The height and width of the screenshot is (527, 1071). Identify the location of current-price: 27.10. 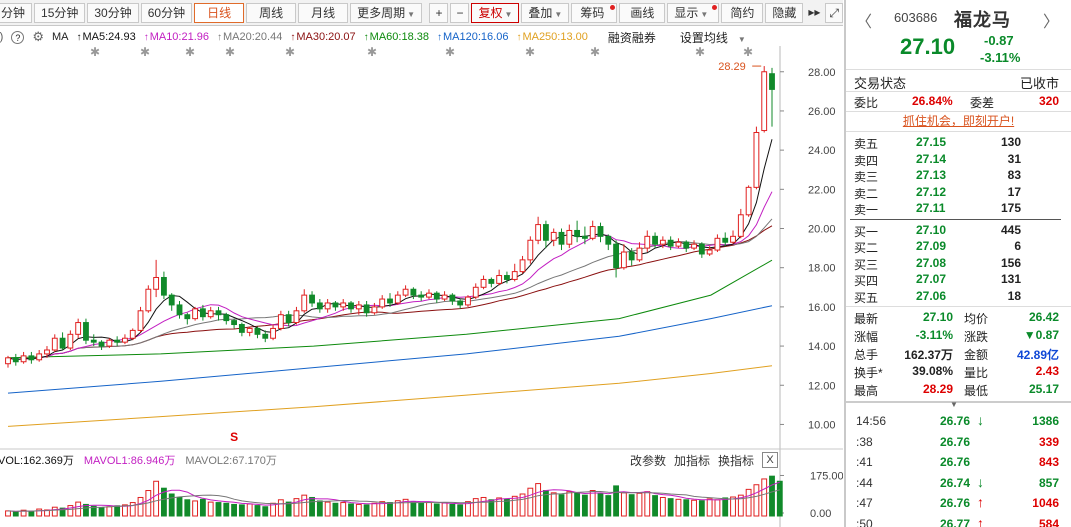
(928, 46).